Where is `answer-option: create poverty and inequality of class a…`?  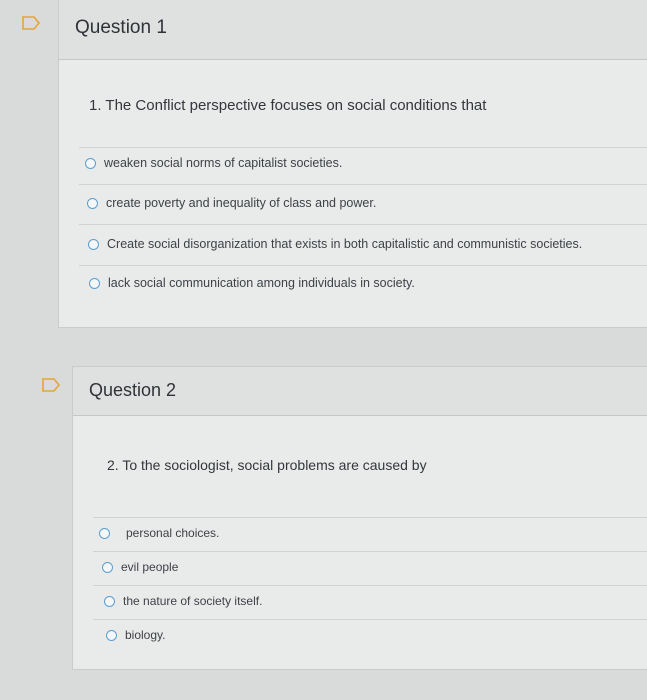
answer-option: create poverty and inequality of class a… is located at coordinates (231, 203).